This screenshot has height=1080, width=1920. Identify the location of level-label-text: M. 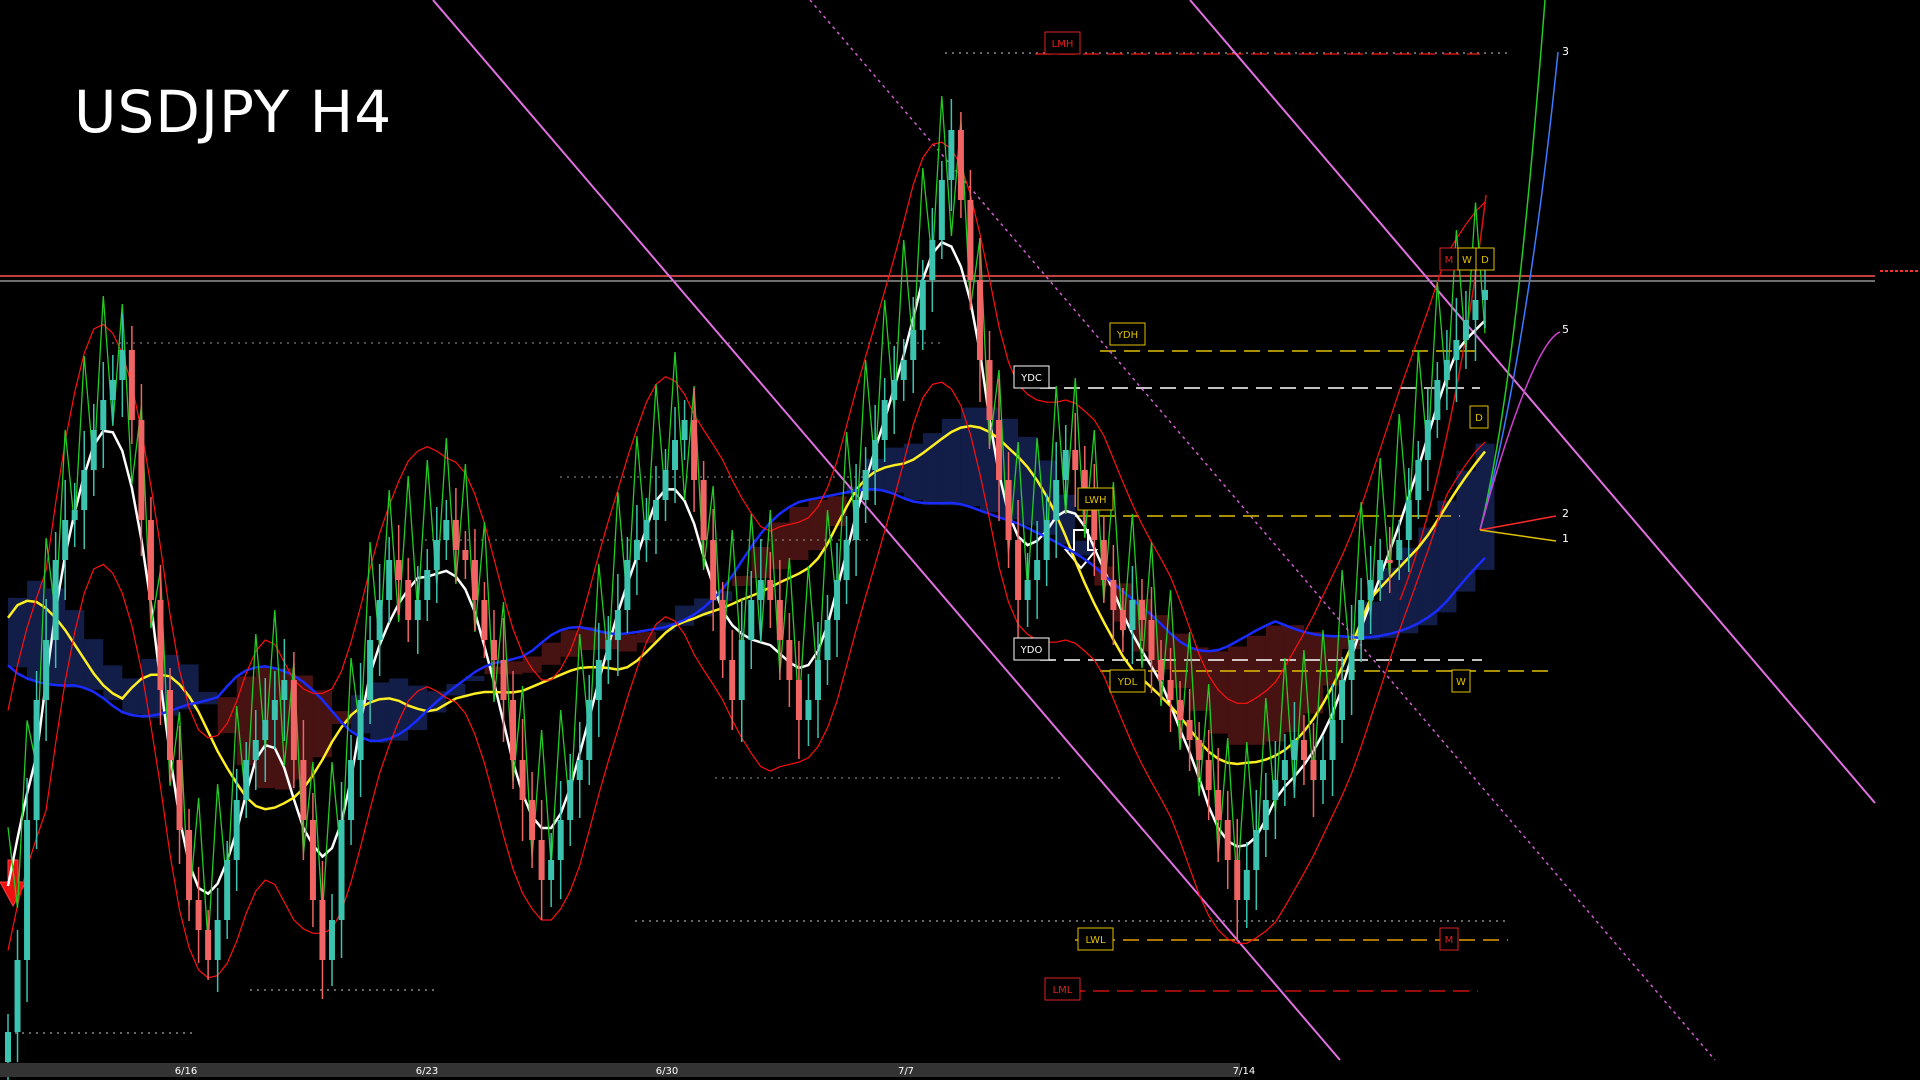
(1449, 940).